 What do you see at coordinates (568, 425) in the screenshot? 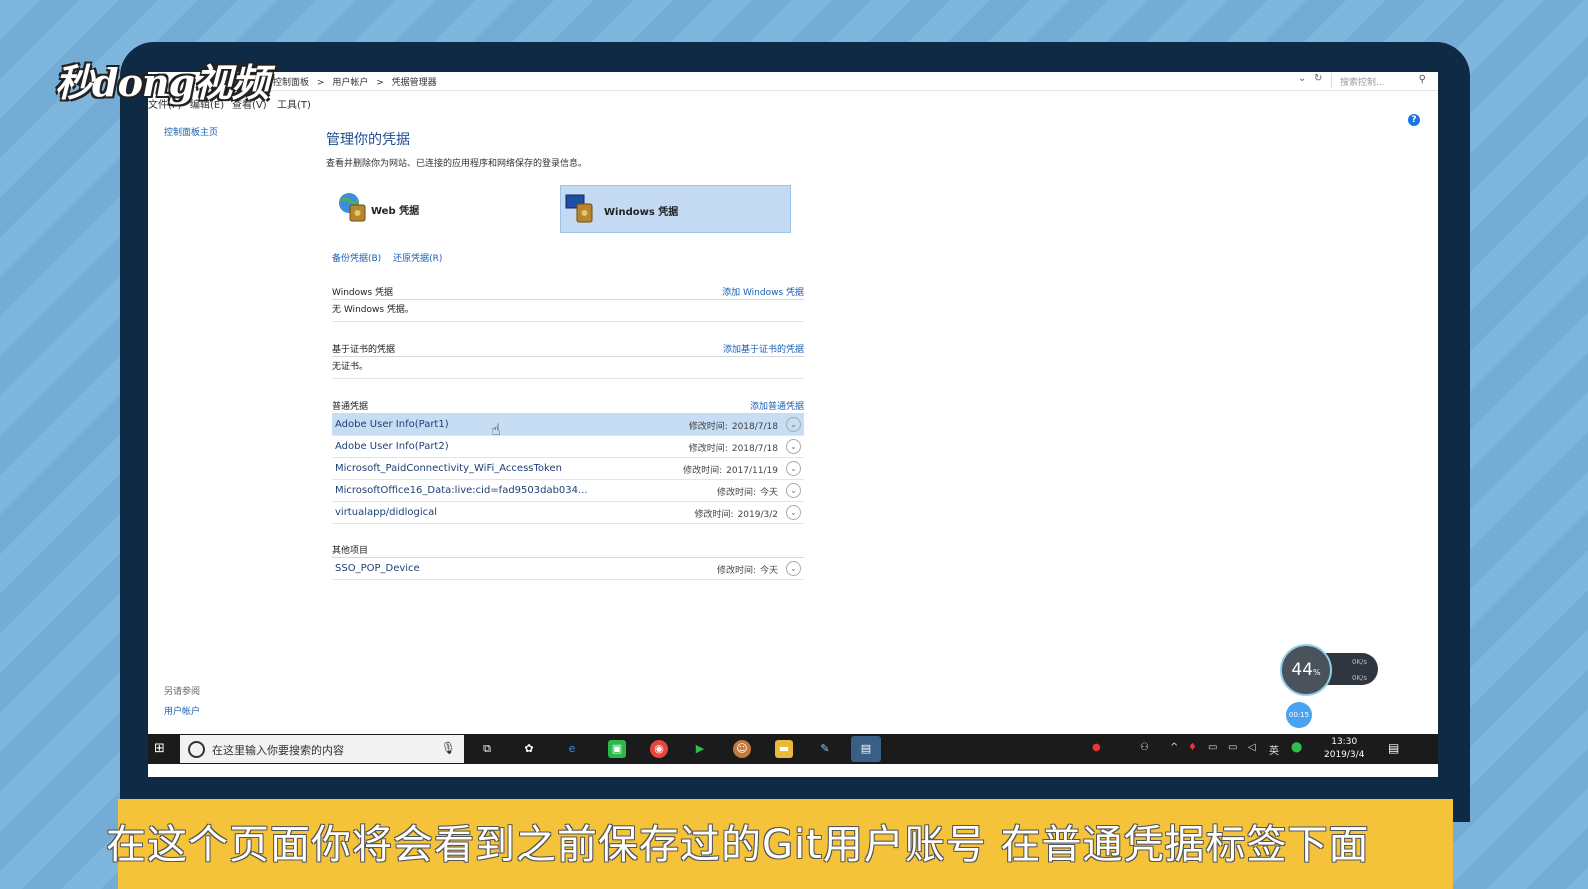
I see `credential-row: Adobe User Info(Part1) 修改时间: 2018/7/18 ⌄` at bounding box center [568, 425].